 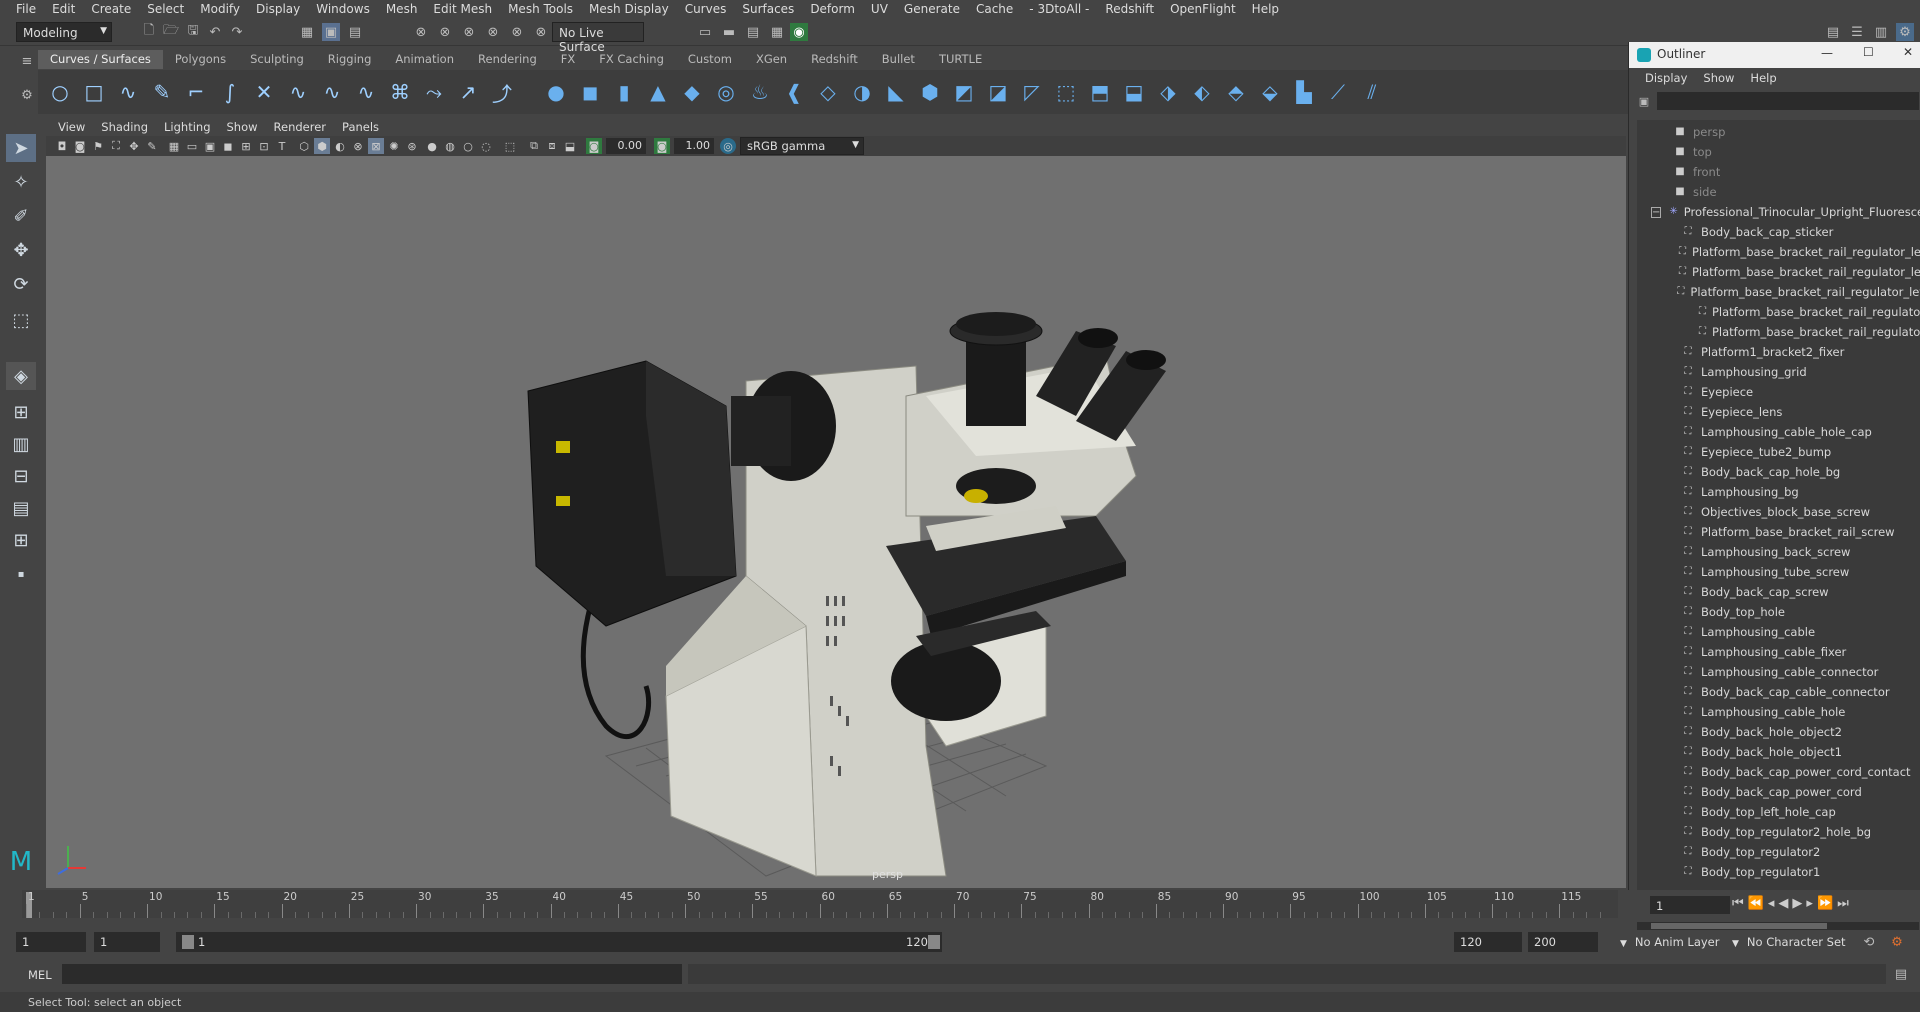 What do you see at coordinates (1797, 903) in the screenshot?
I see `play-forward-icon: ▶` at bounding box center [1797, 903].